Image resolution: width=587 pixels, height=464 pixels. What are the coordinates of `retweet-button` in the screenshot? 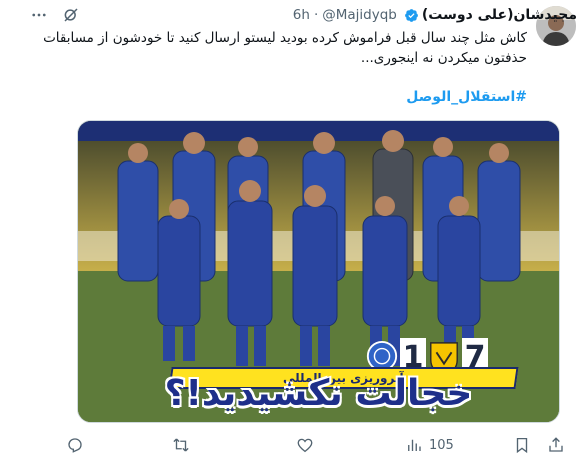 It's located at (181, 445).